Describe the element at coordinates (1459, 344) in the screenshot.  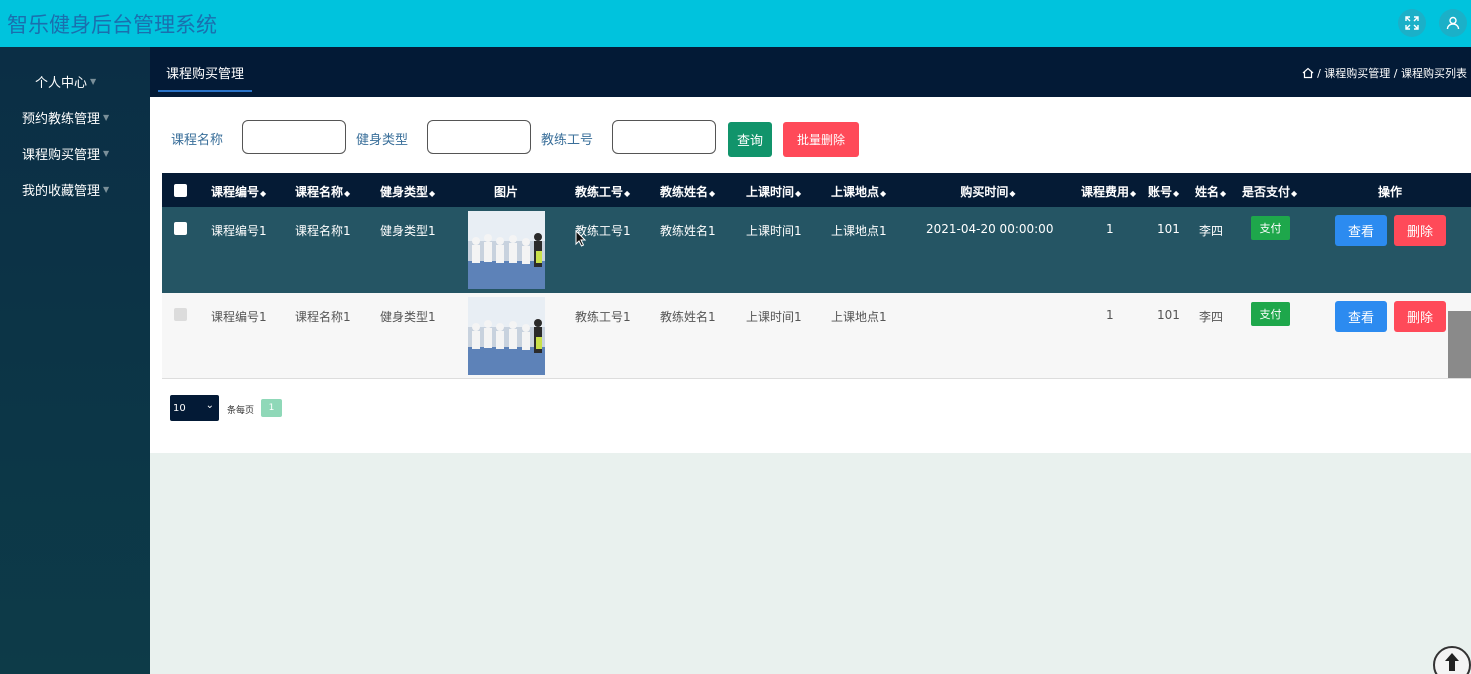
I see `table-scrollbar` at that location.